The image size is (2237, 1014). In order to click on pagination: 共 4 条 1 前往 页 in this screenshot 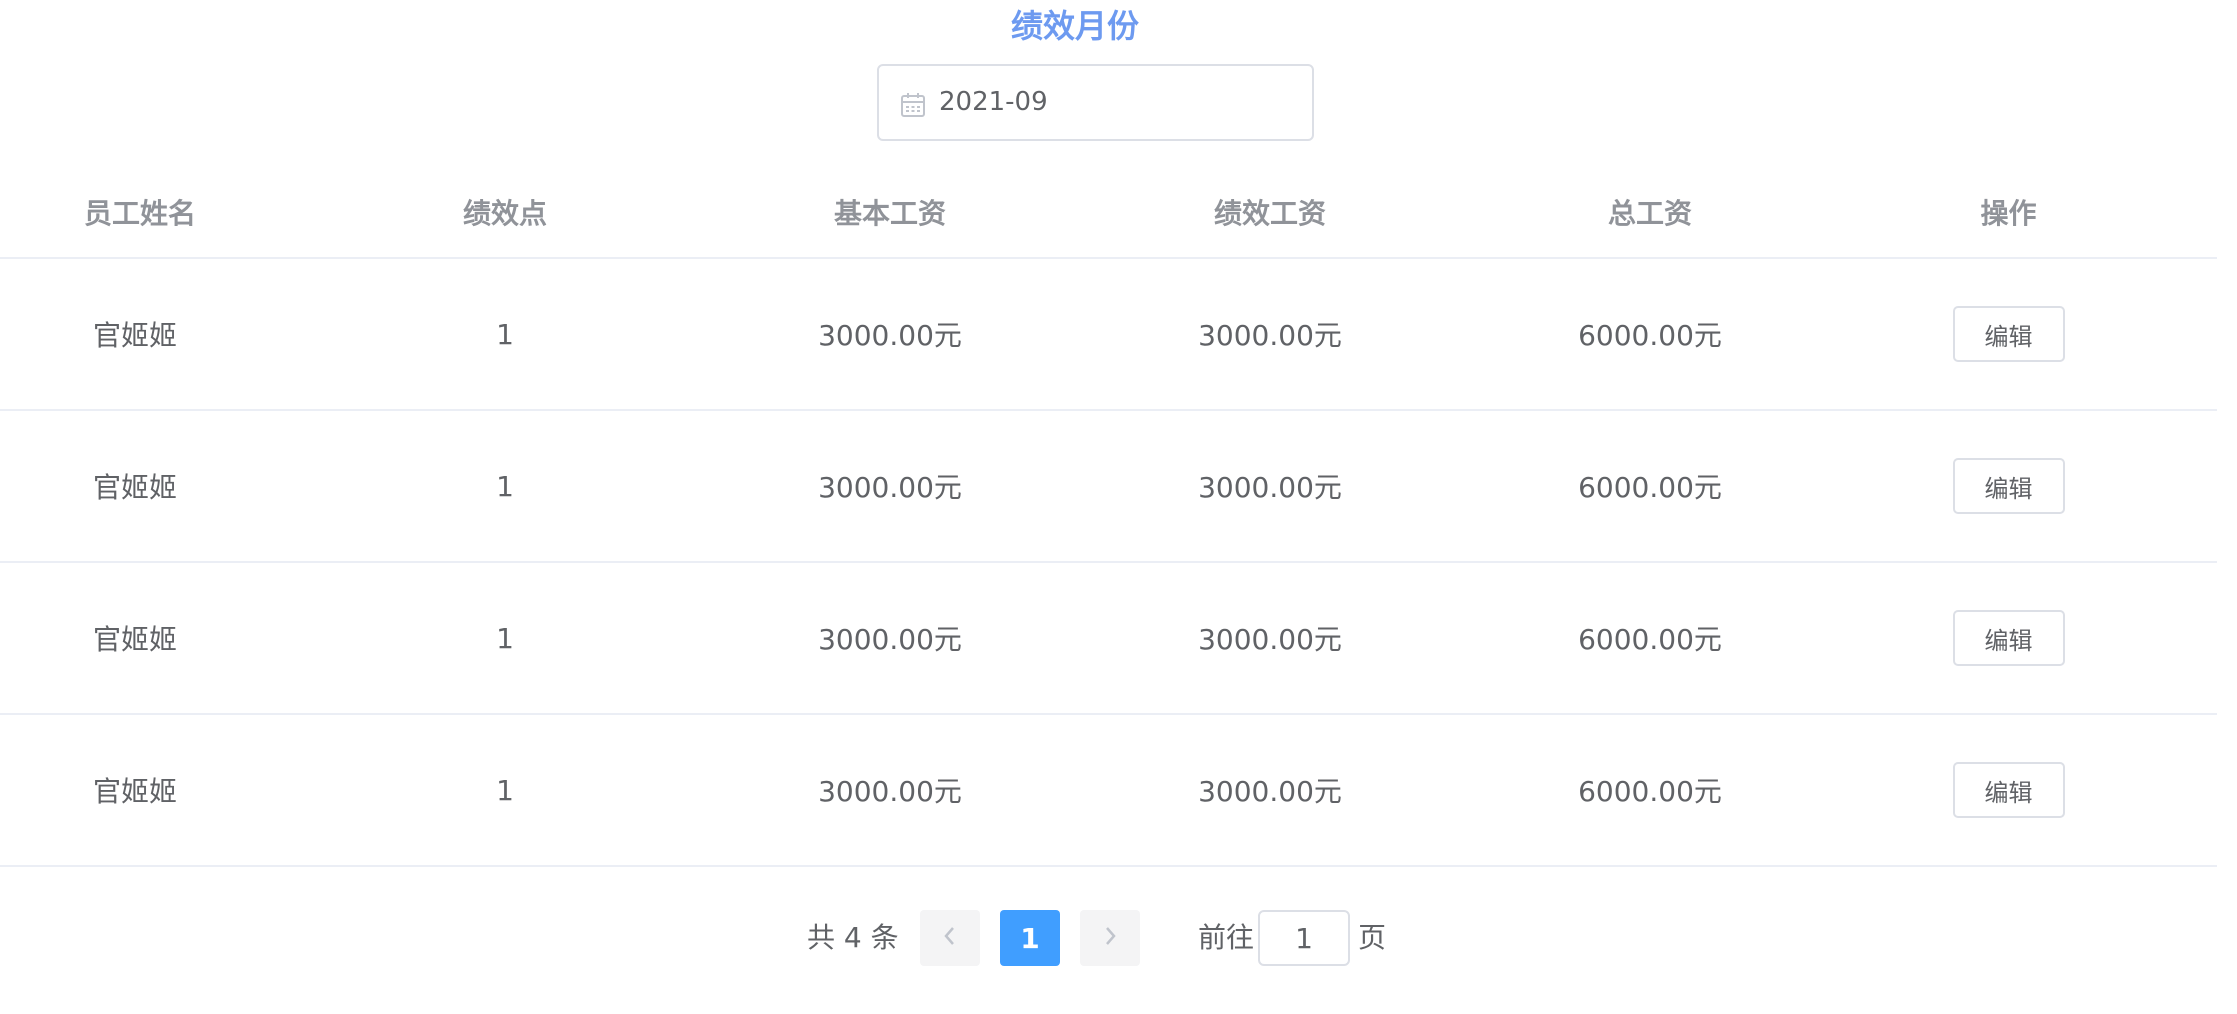, I will do `click(1118, 938)`.